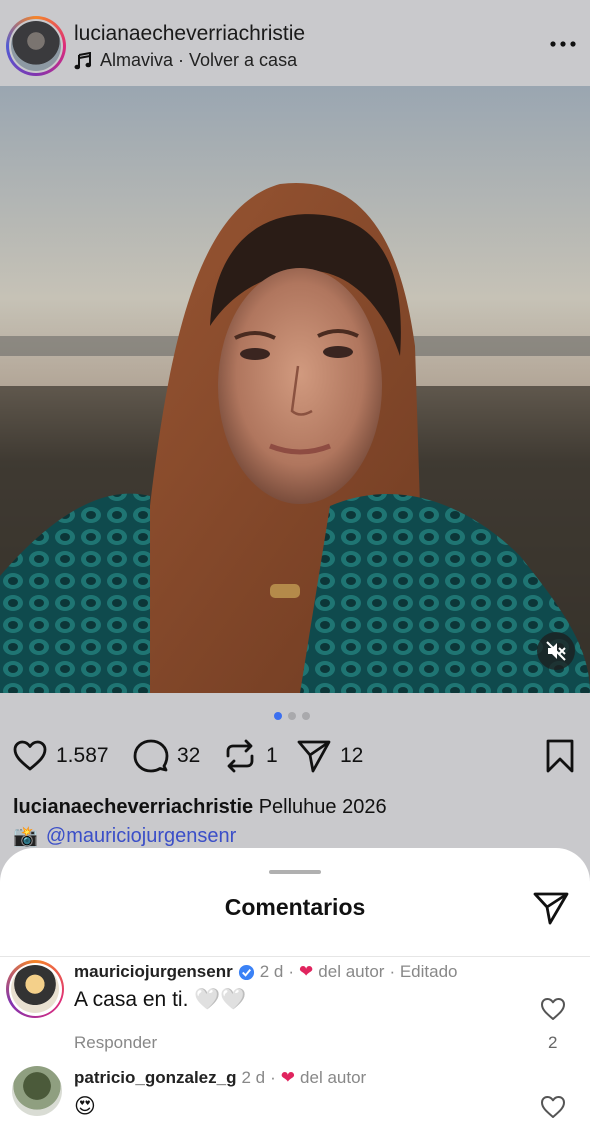  Describe the element at coordinates (153, 972) in the screenshot. I see `comment-username: mauriciojurgensenr` at that location.